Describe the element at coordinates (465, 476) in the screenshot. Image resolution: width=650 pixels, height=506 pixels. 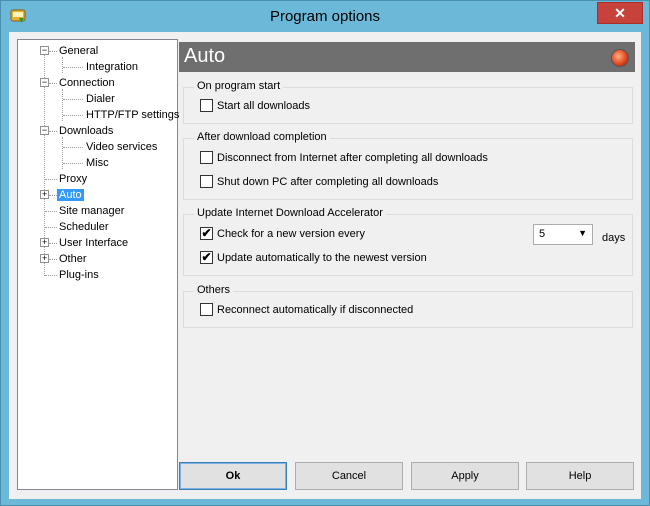
I see `apply-button: Apply` at that location.